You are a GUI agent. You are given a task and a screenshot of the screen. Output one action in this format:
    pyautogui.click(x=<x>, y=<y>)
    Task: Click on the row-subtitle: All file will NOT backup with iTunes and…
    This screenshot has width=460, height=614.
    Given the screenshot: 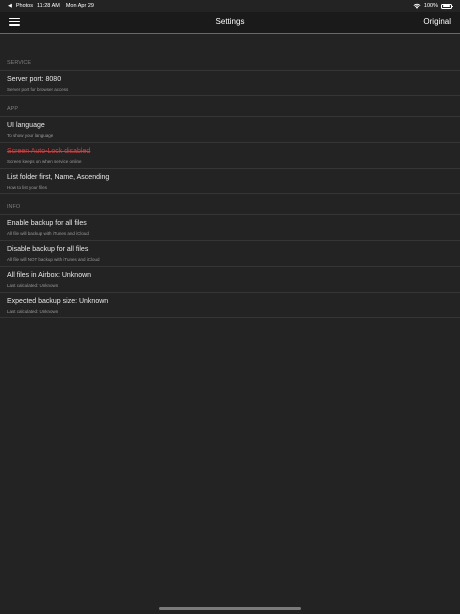 What is the action you would take?
    pyautogui.click(x=53, y=259)
    